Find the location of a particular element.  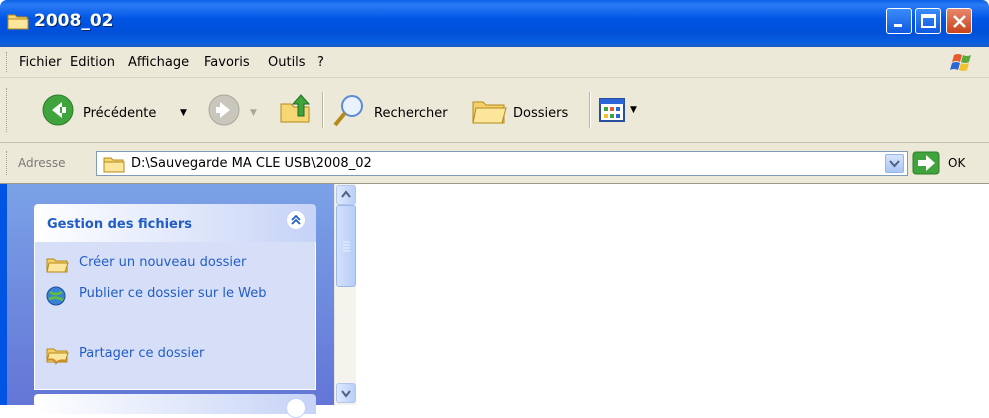

search-button: Rechercher is located at coordinates (397, 110).